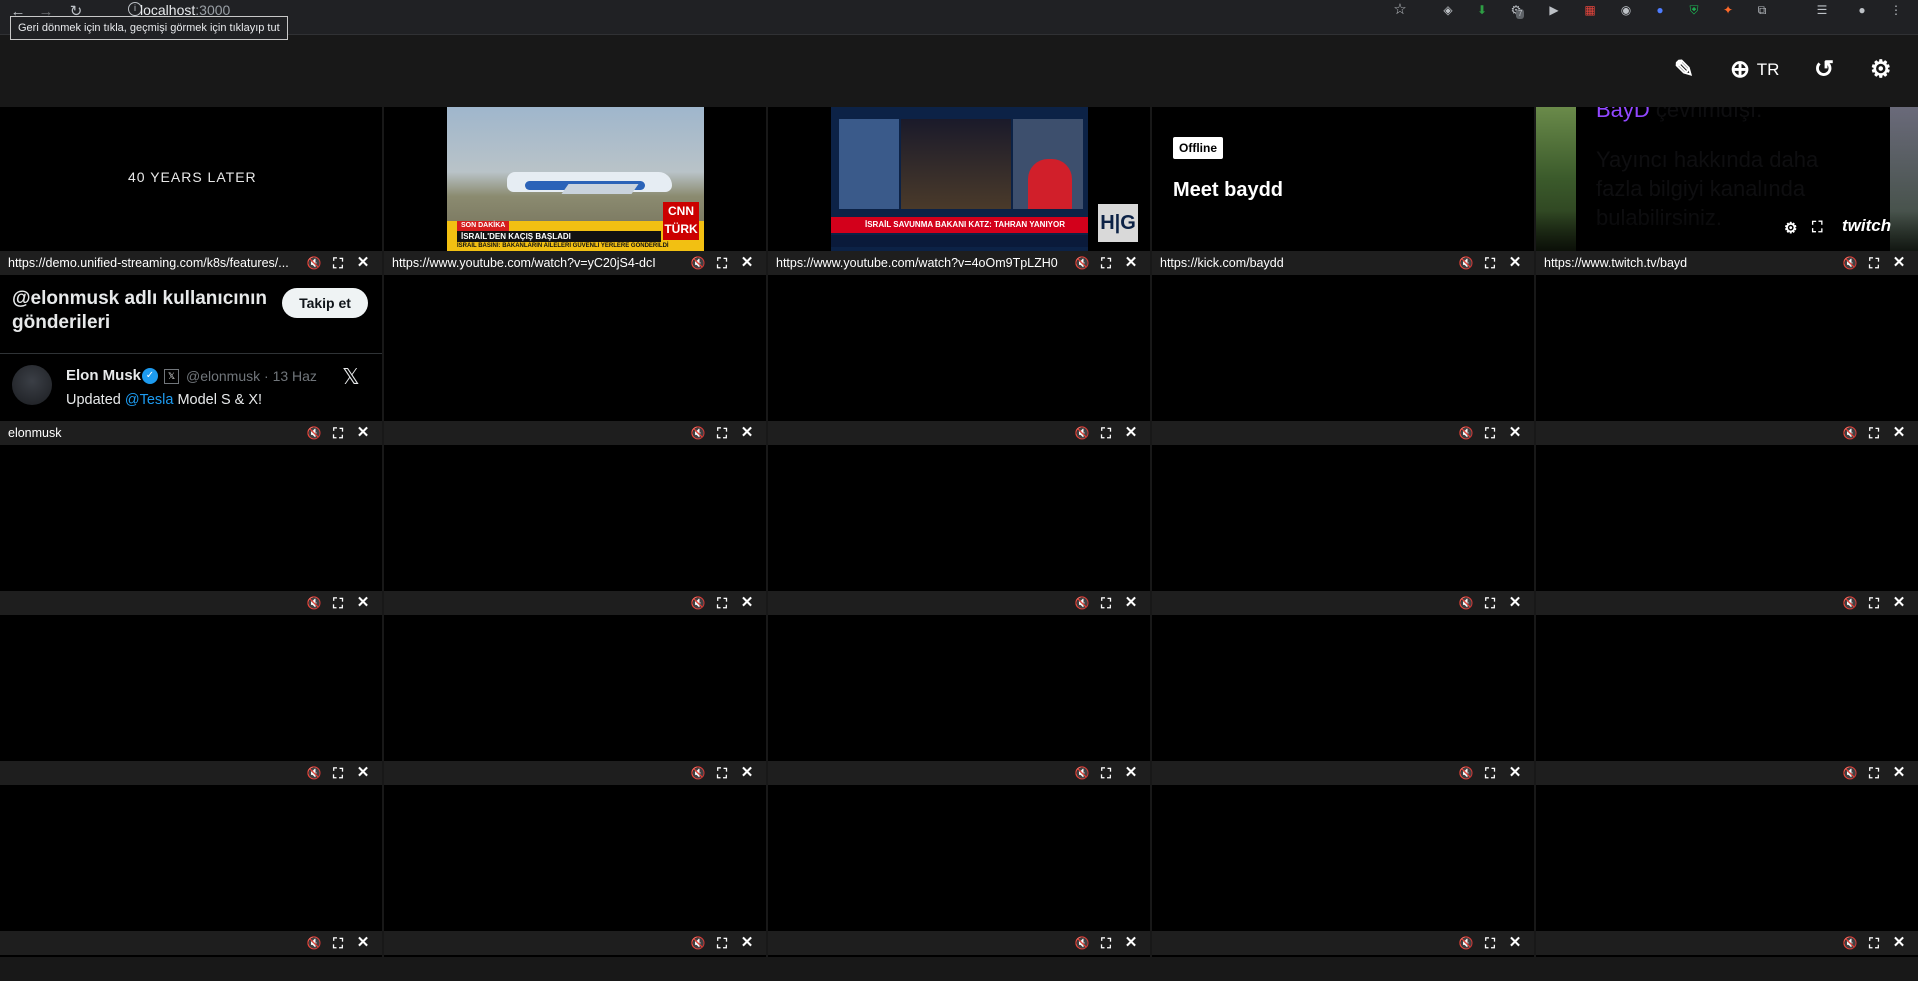 This screenshot has height=981, width=1918. What do you see at coordinates (1728, 10) in the screenshot?
I see `extension-fox-icon: ✦` at bounding box center [1728, 10].